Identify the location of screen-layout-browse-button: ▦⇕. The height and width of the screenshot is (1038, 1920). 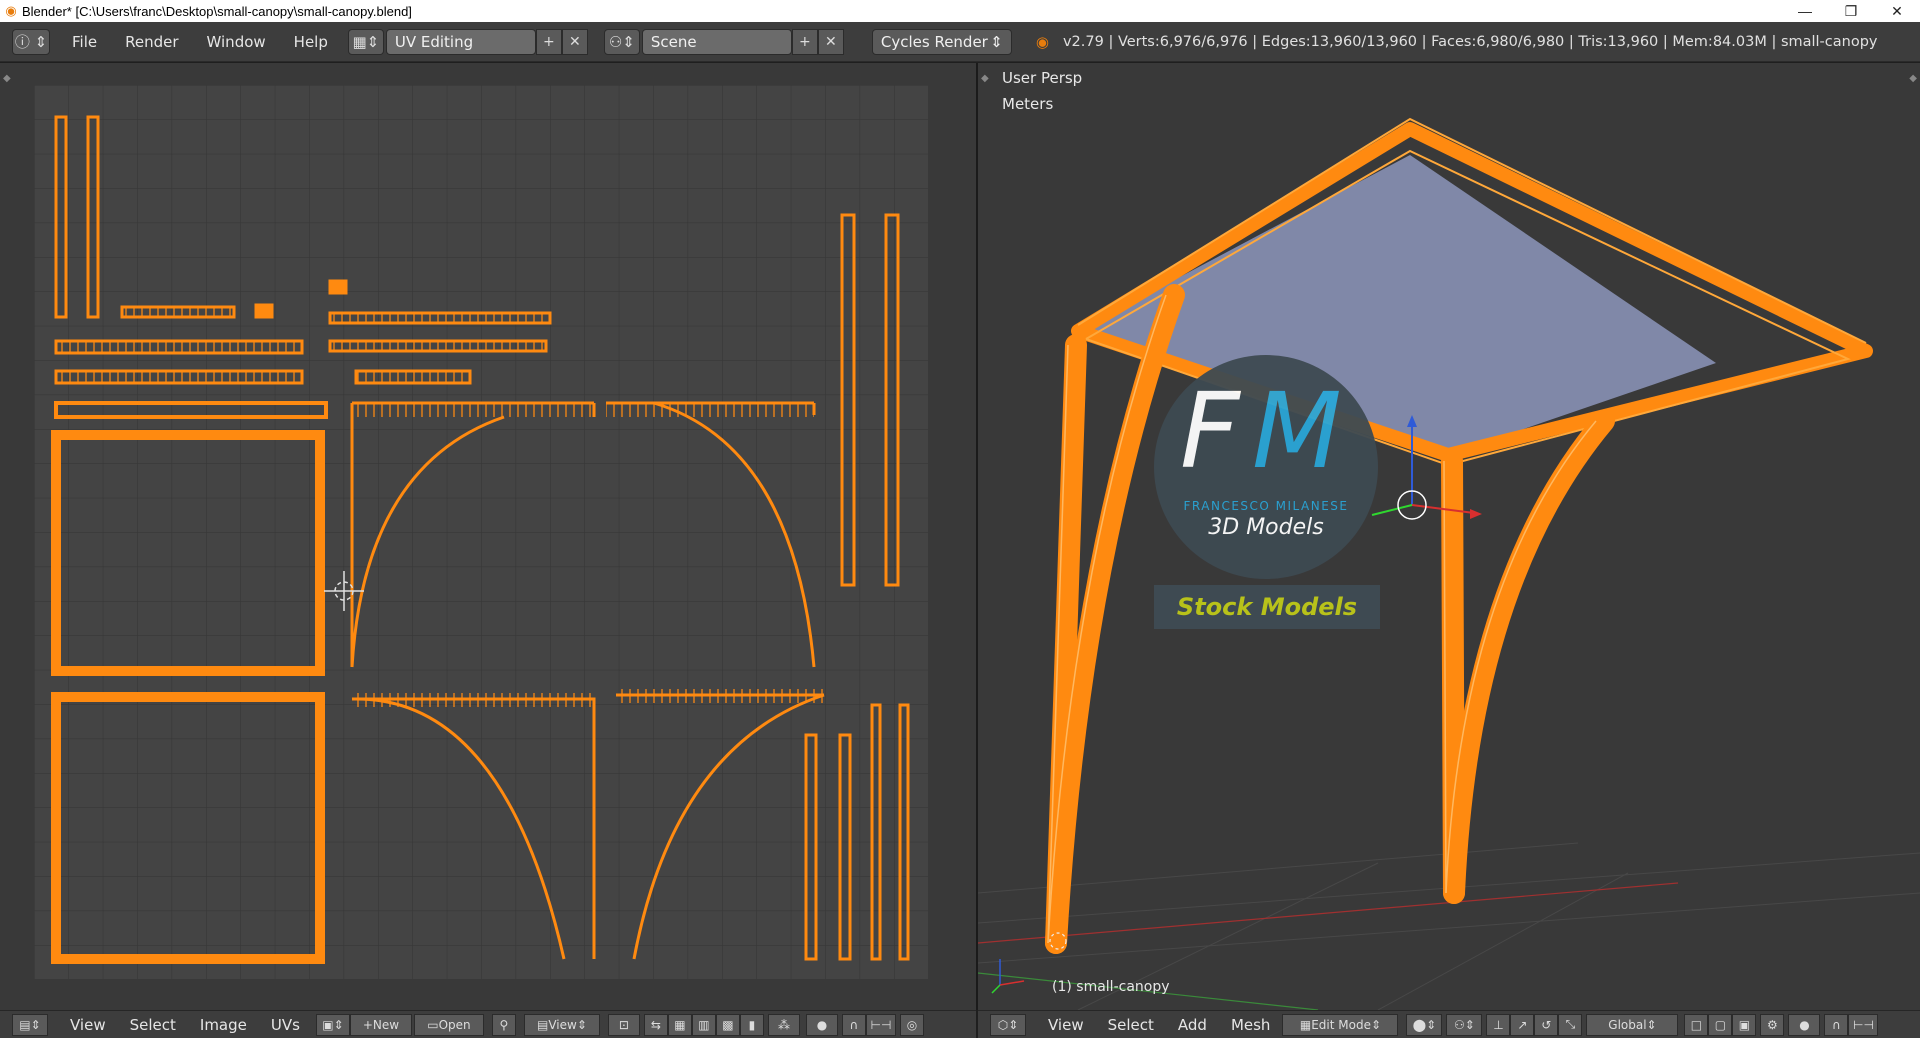
(365, 41).